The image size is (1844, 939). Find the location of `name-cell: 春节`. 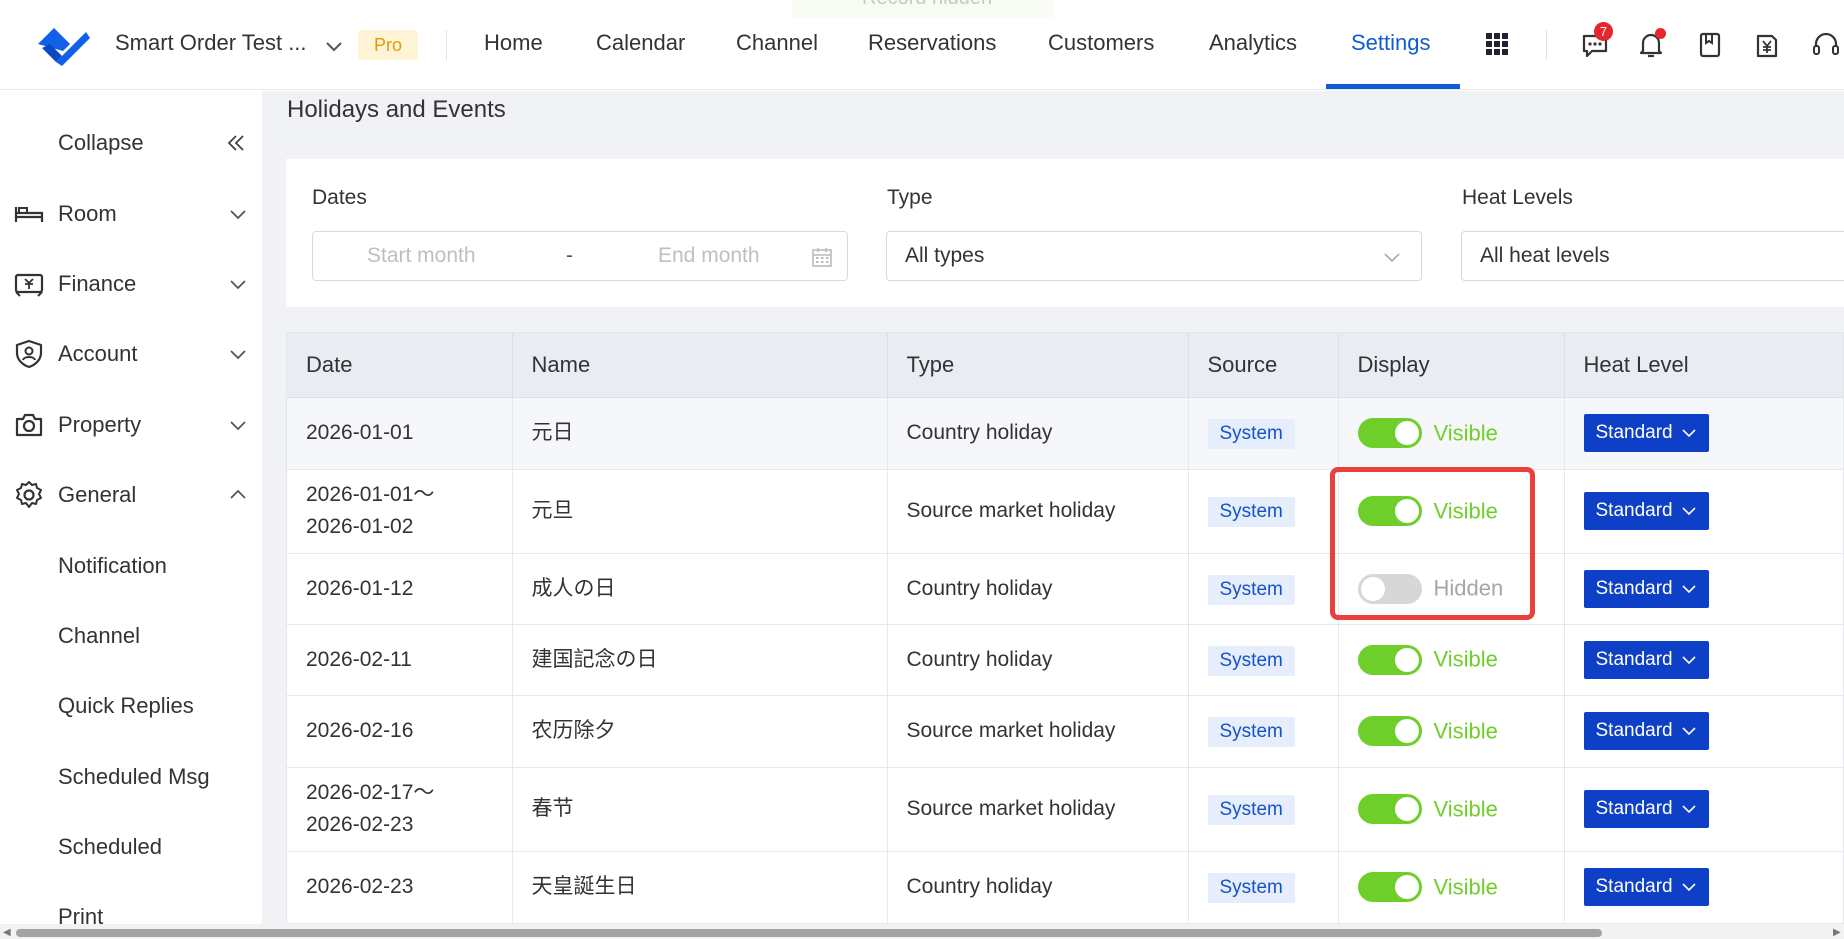

name-cell: 春节 is located at coordinates (700, 809).